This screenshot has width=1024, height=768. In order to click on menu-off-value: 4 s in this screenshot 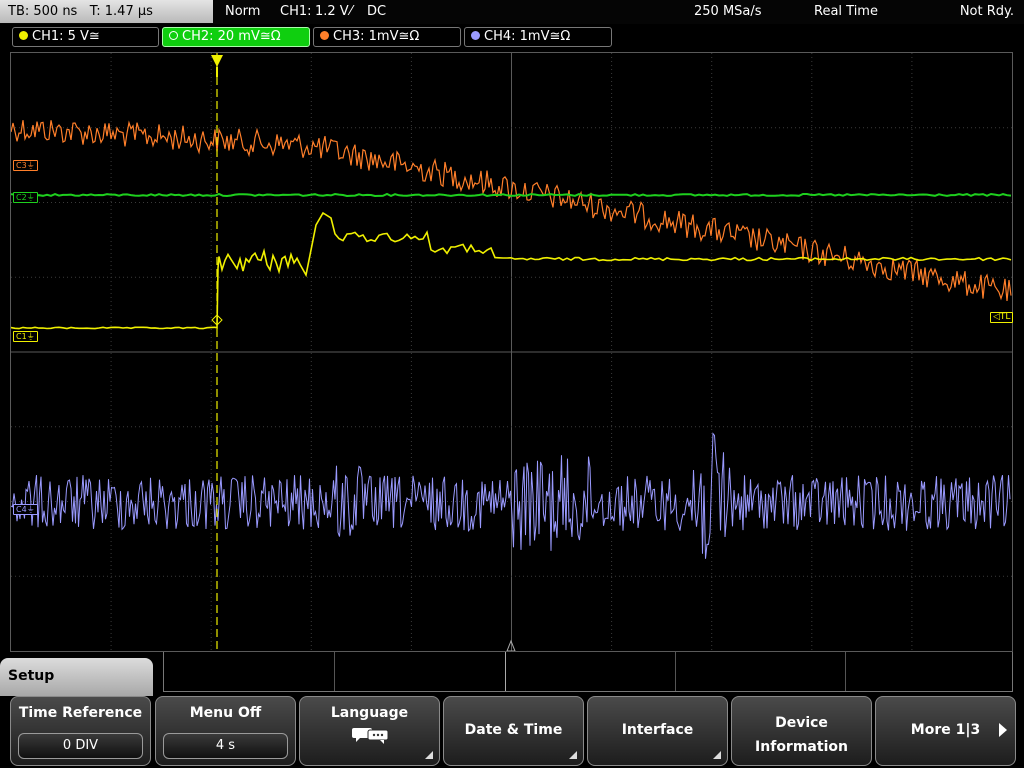, I will do `click(225, 746)`.